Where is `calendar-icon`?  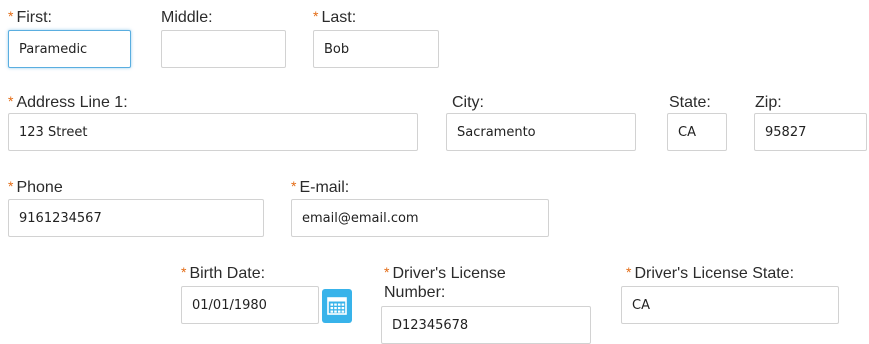 calendar-icon is located at coordinates (337, 306).